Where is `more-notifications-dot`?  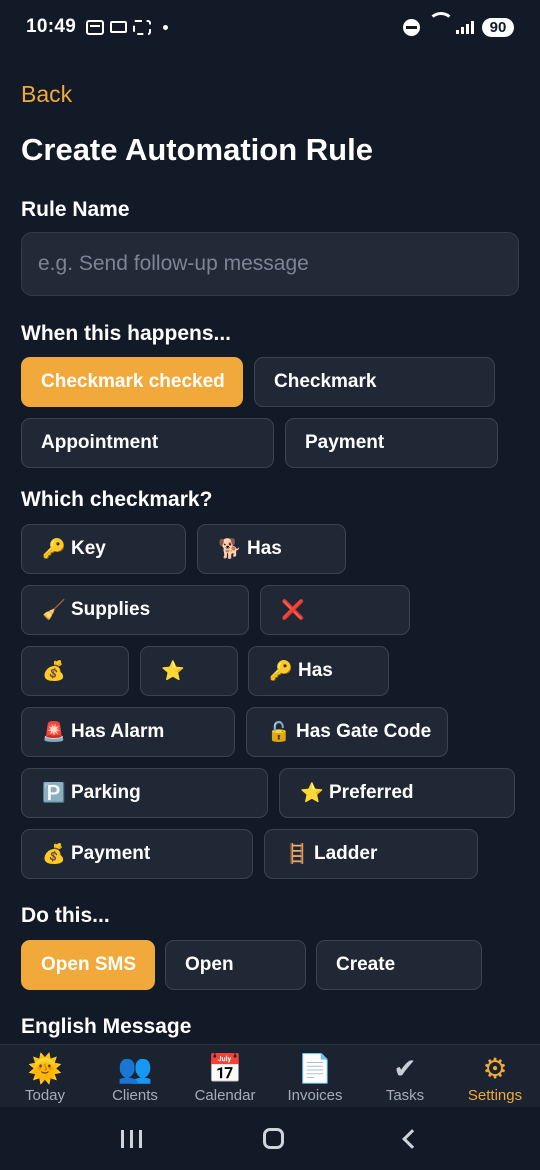
more-notifications-dot is located at coordinates (166, 27).